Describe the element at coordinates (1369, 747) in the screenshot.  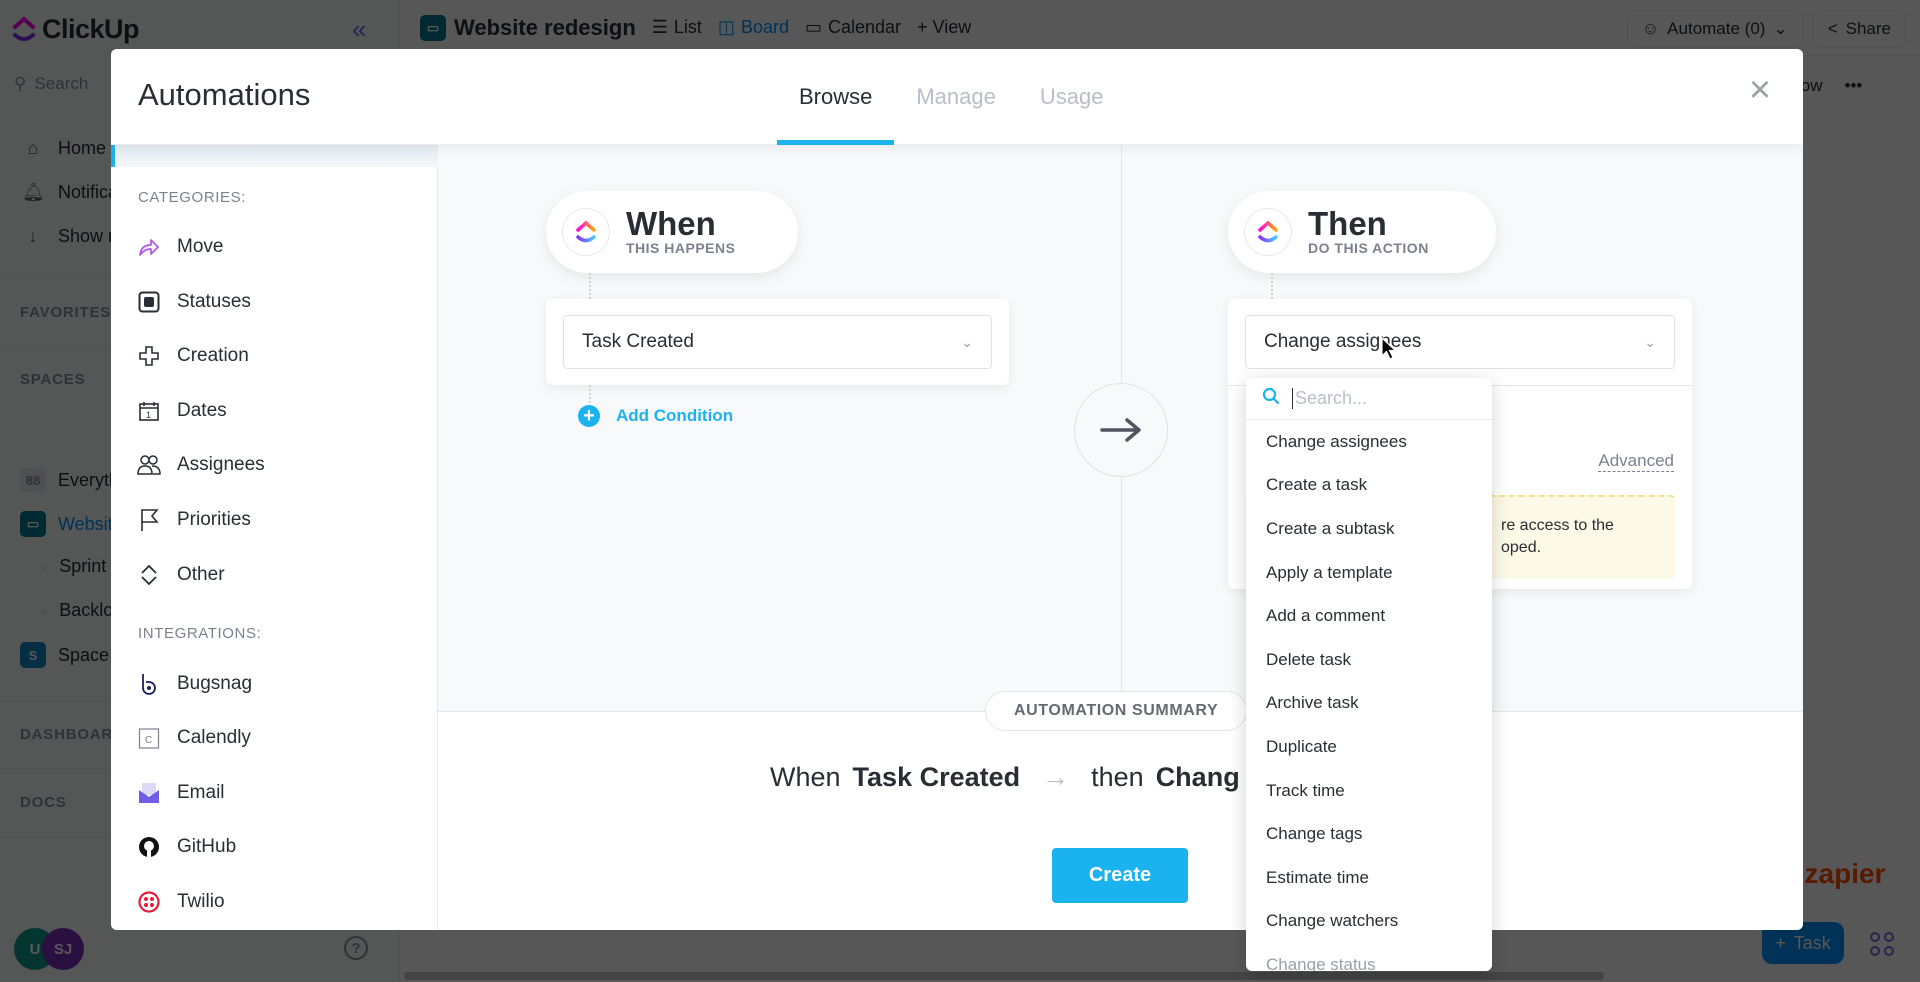
I see `dropdown-option: Duplicate` at that location.